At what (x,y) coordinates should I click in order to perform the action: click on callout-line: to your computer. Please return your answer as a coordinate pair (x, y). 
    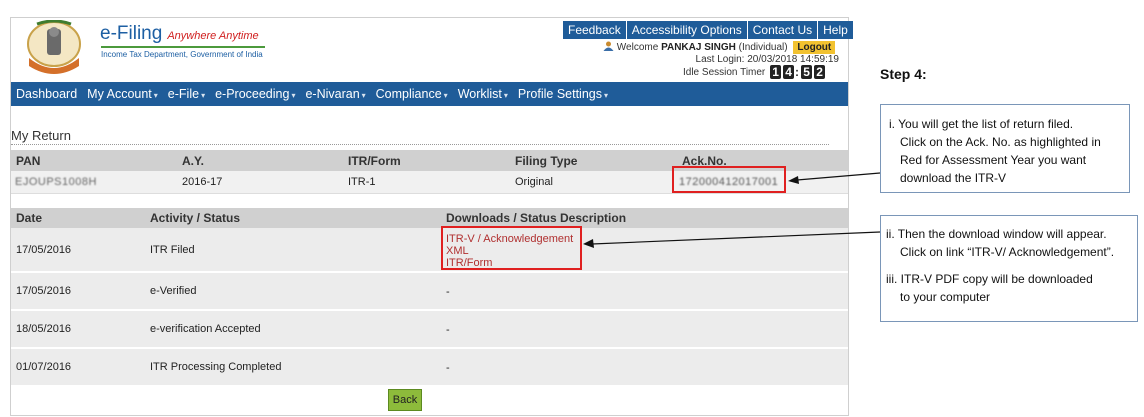
    Looking at the image, I should click on (945, 297).